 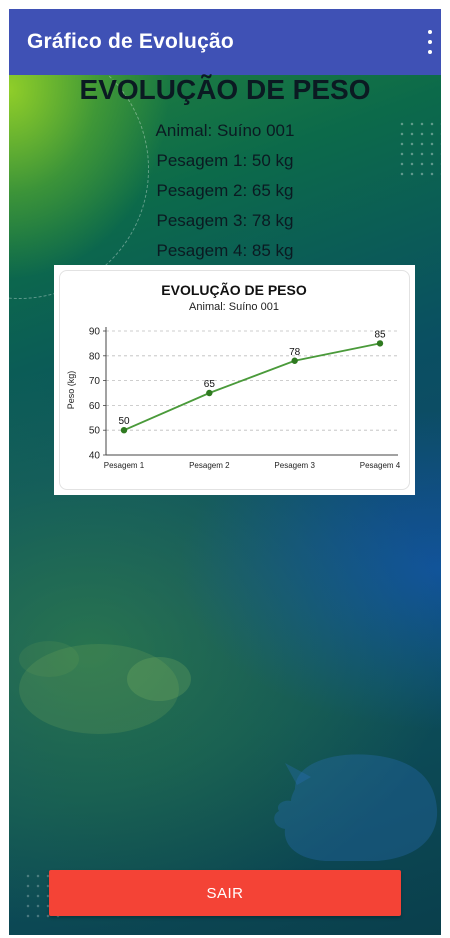 I want to click on weighing-4: Pesagem 4: 85 kg, so click(x=225, y=250).